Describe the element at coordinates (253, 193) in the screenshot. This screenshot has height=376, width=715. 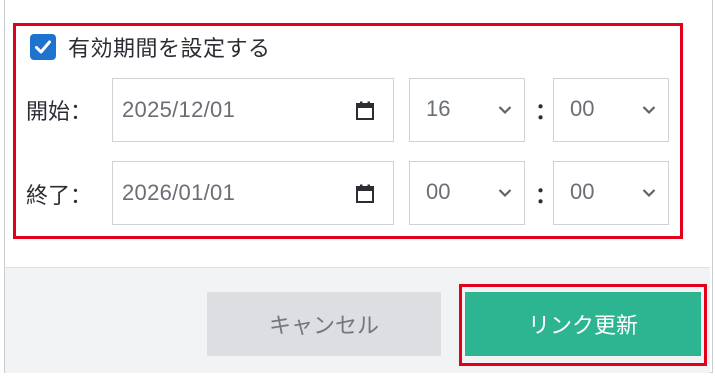
I see `end-date-input: 2026/01/01` at that location.